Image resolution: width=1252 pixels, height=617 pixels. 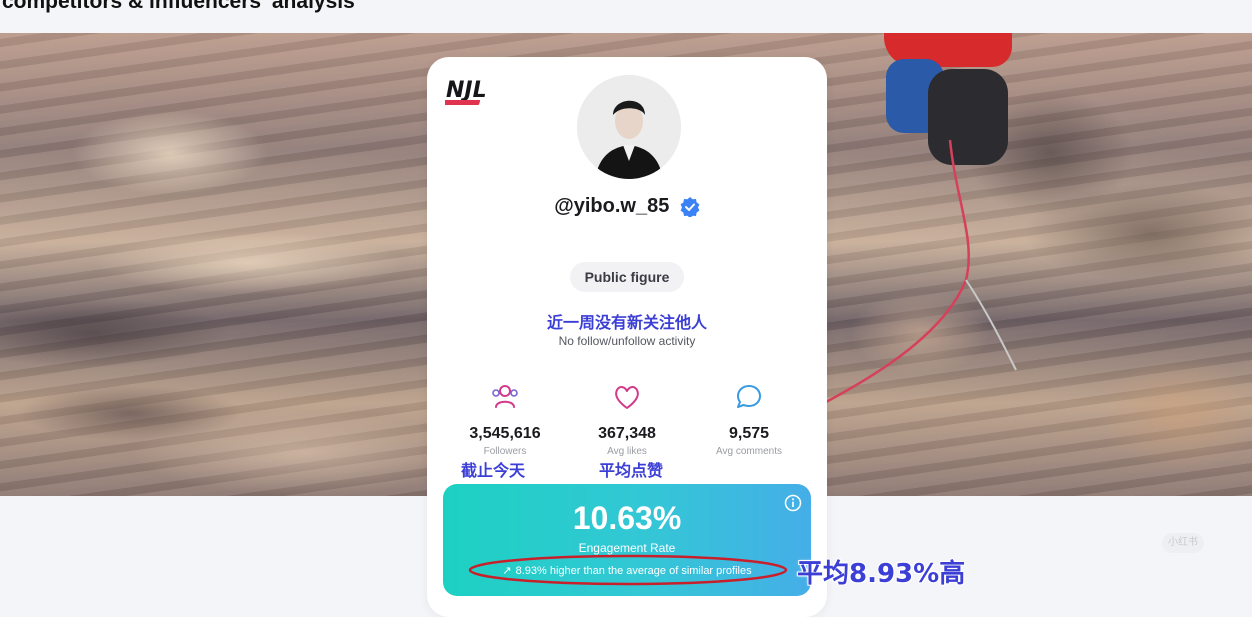 What do you see at coordinates (627, 397) in the screenshot?
I see `heart-icon` at bounding box center [627, 397].